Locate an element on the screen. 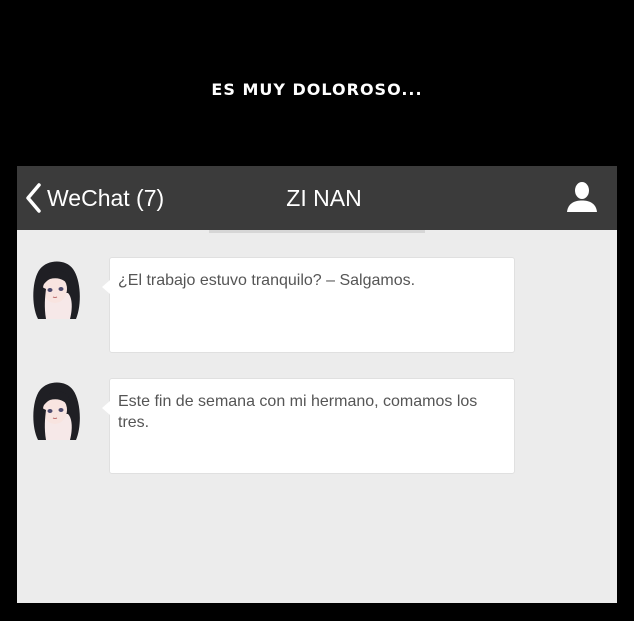 The width and height of the screenshot is (634, 621). chat-header: WeChat (7) ZI NAN is located at coordinates (317, 198).